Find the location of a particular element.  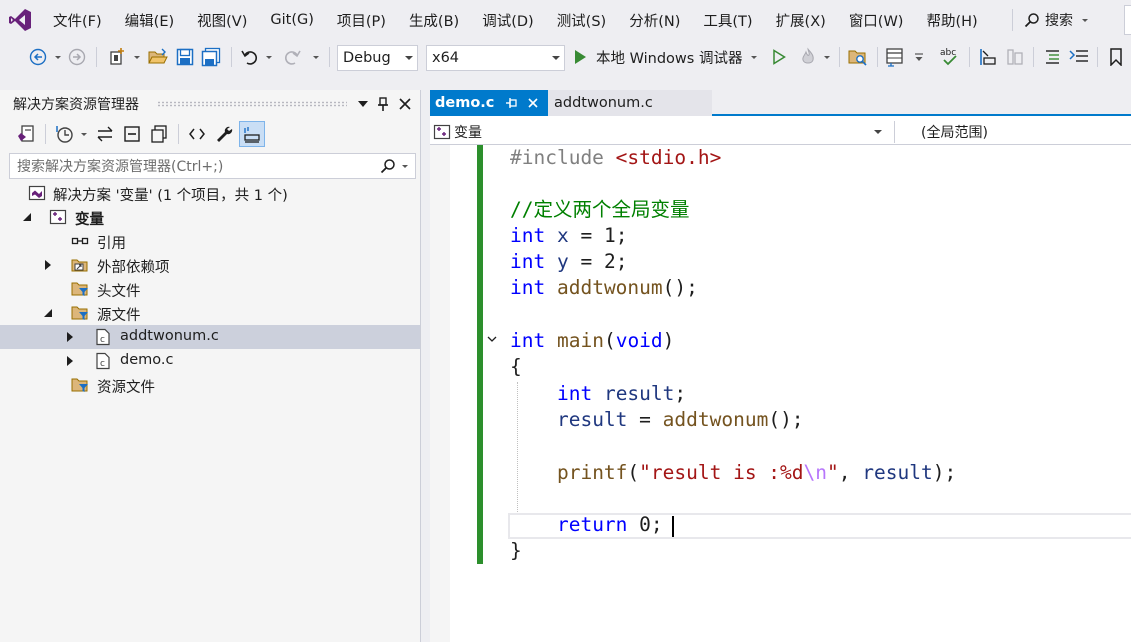

scope-dropdown: (全局范围) is located at coordinates (1012, 132).